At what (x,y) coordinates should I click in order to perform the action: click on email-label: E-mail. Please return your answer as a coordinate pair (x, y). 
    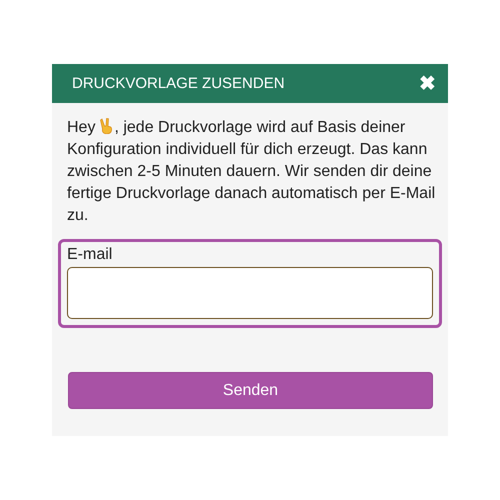
    Looking at the image, I should click on (90, 255).